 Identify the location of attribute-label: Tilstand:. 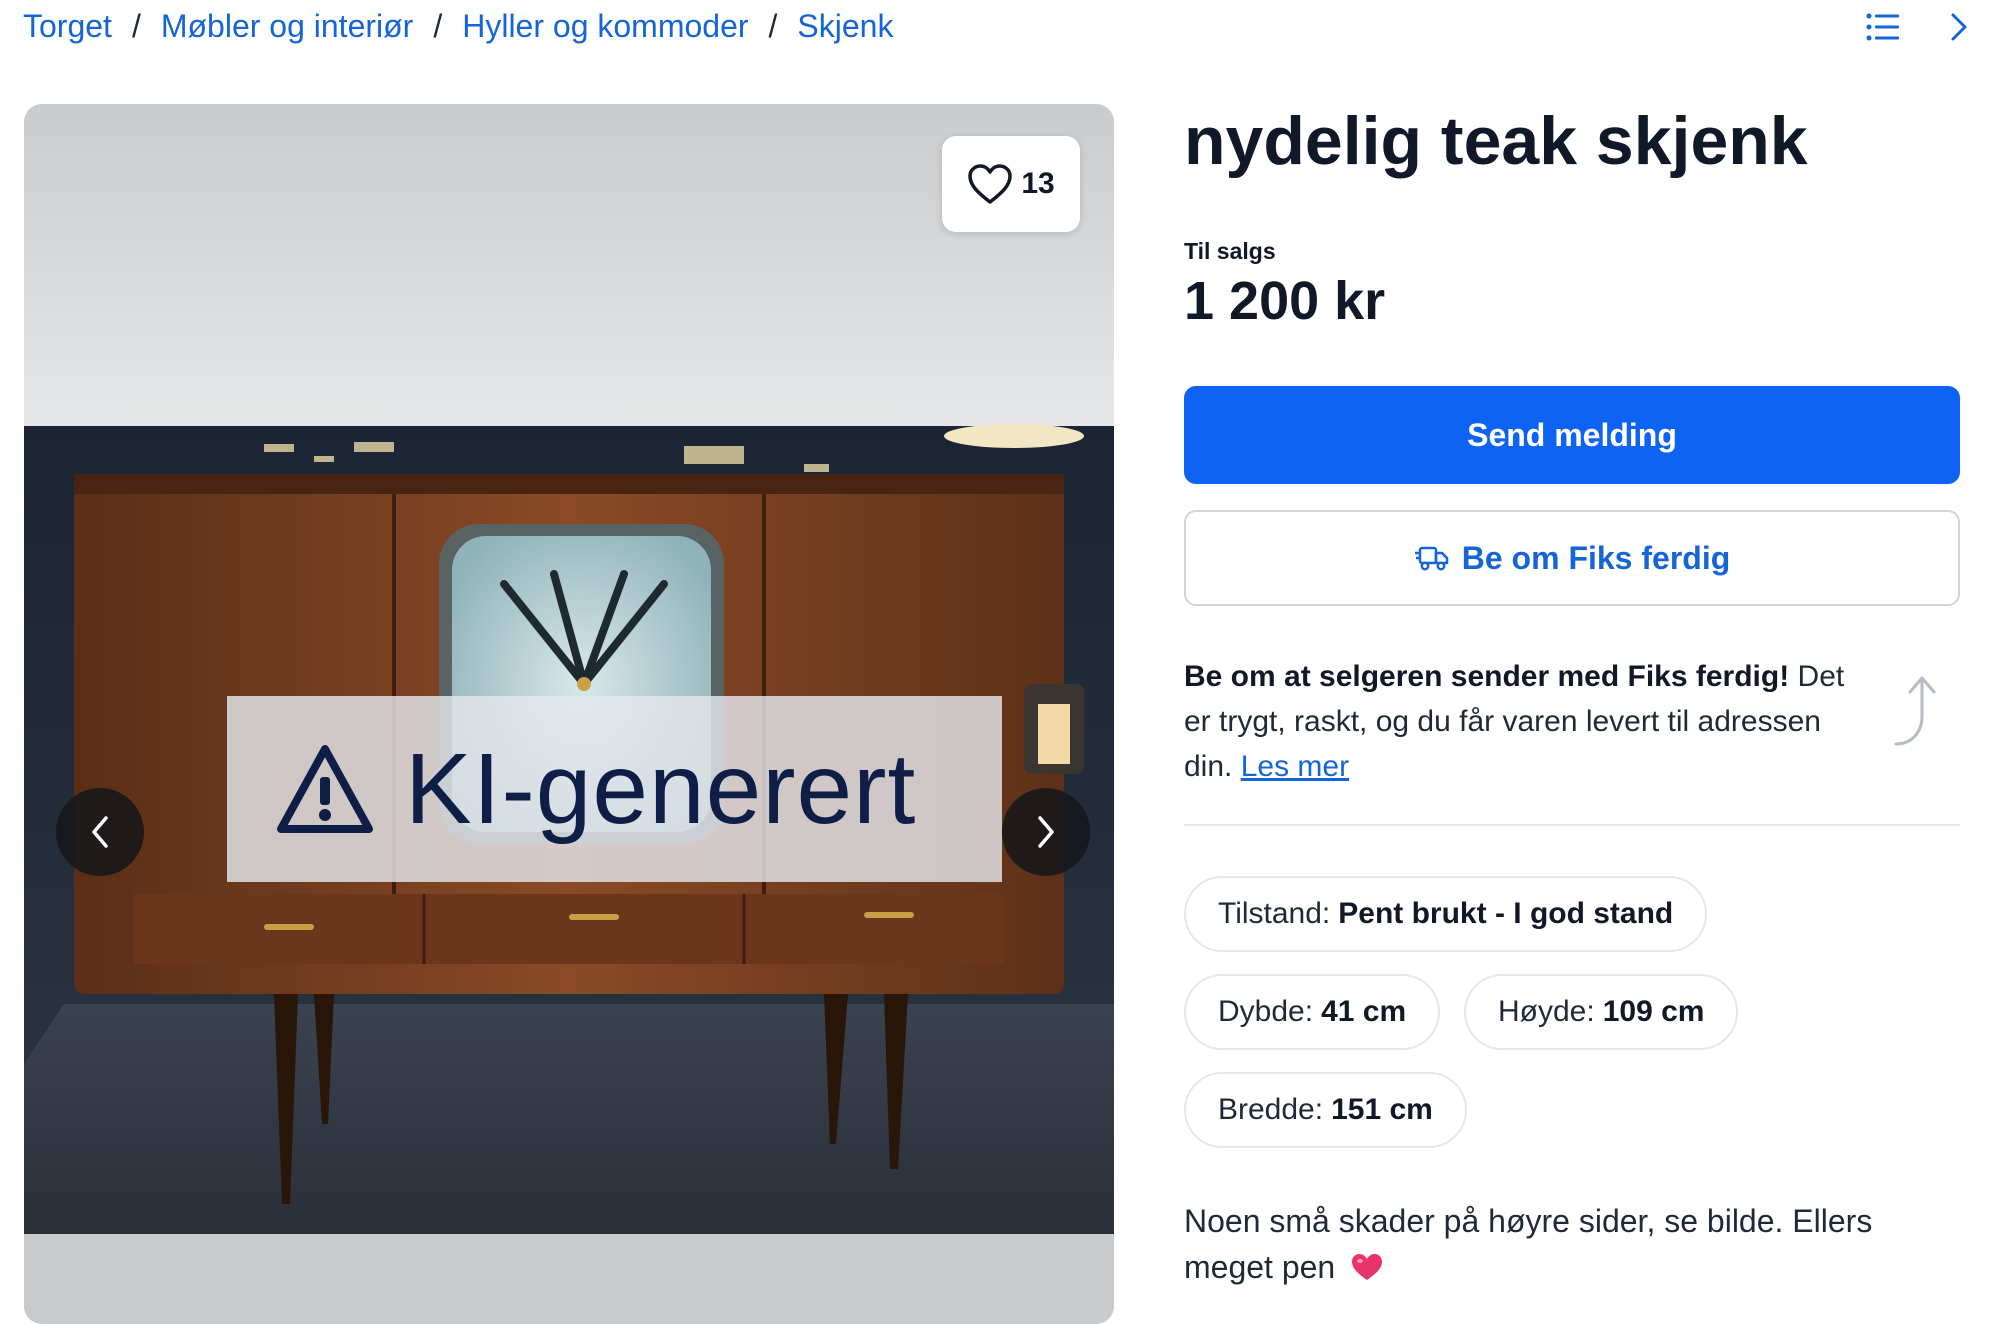
(1274, 913).